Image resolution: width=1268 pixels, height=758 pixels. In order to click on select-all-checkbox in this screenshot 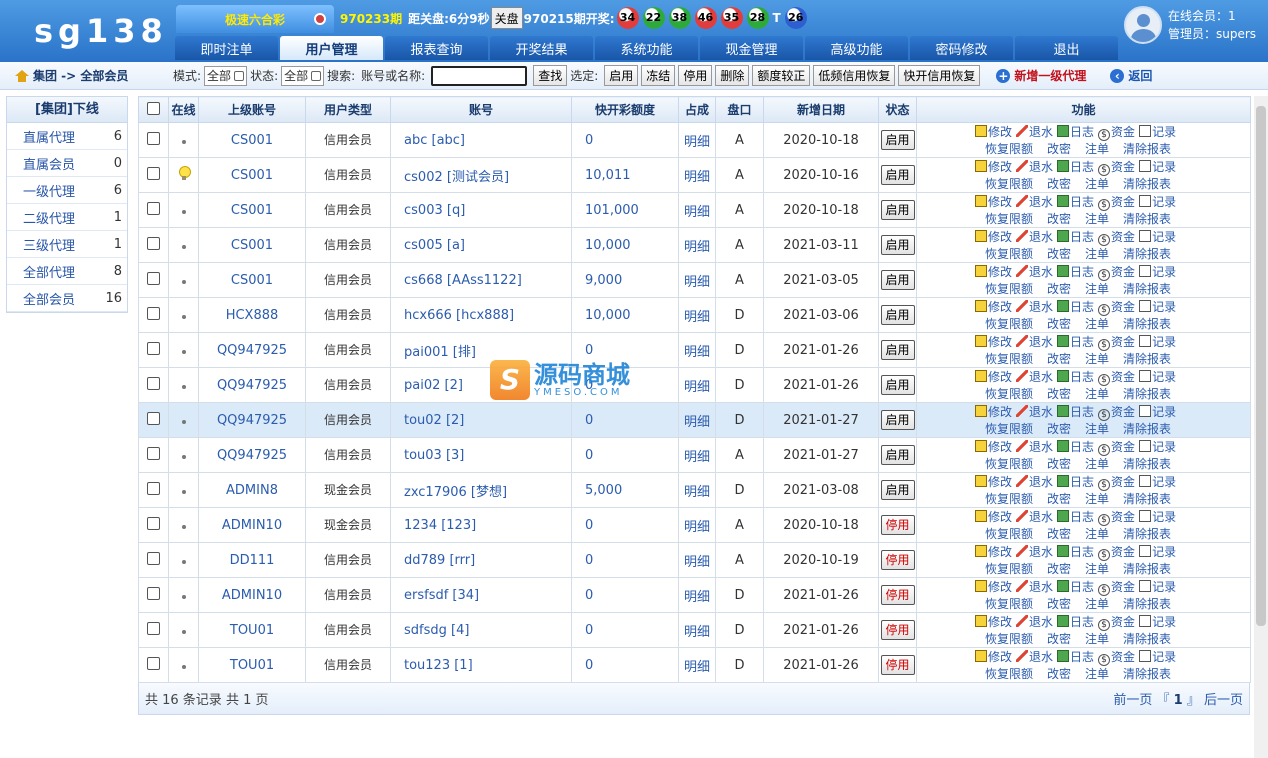, I will do `click(153, 108)`.